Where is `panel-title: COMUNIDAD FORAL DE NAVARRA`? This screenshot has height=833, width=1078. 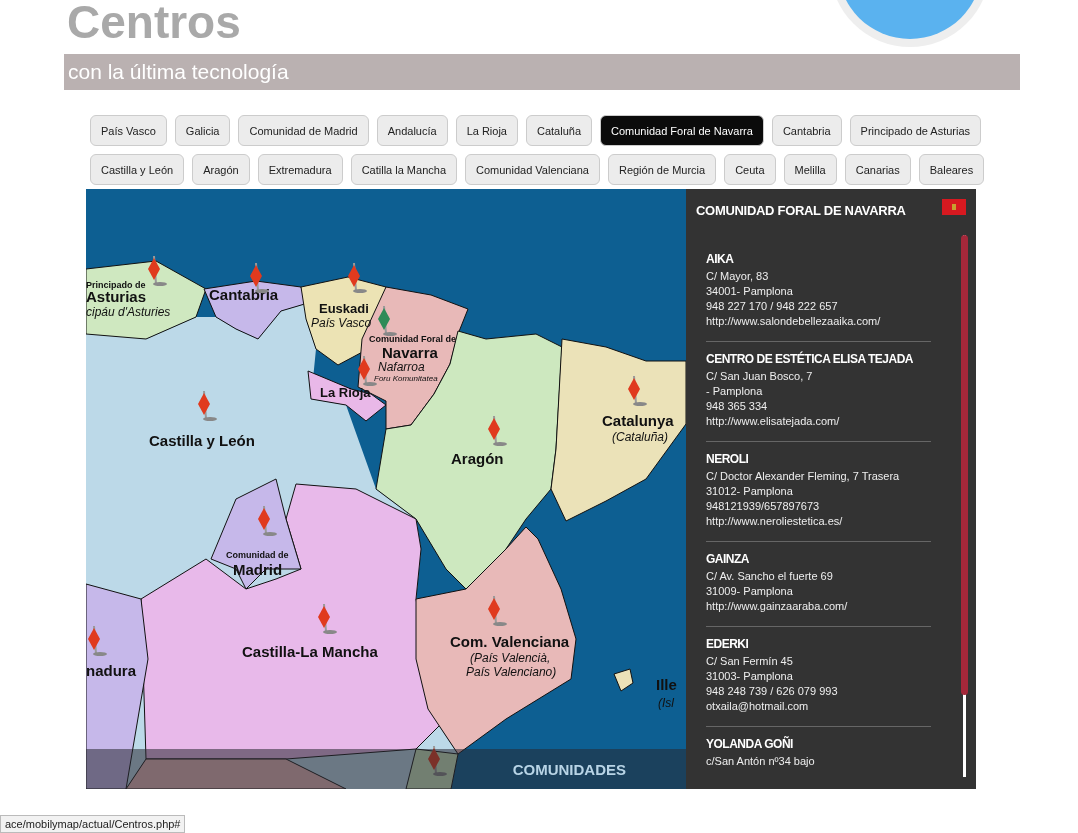 panel-title: COMUNIDAD FORAL DE NAVARRA is located at coordinates (800, 210).